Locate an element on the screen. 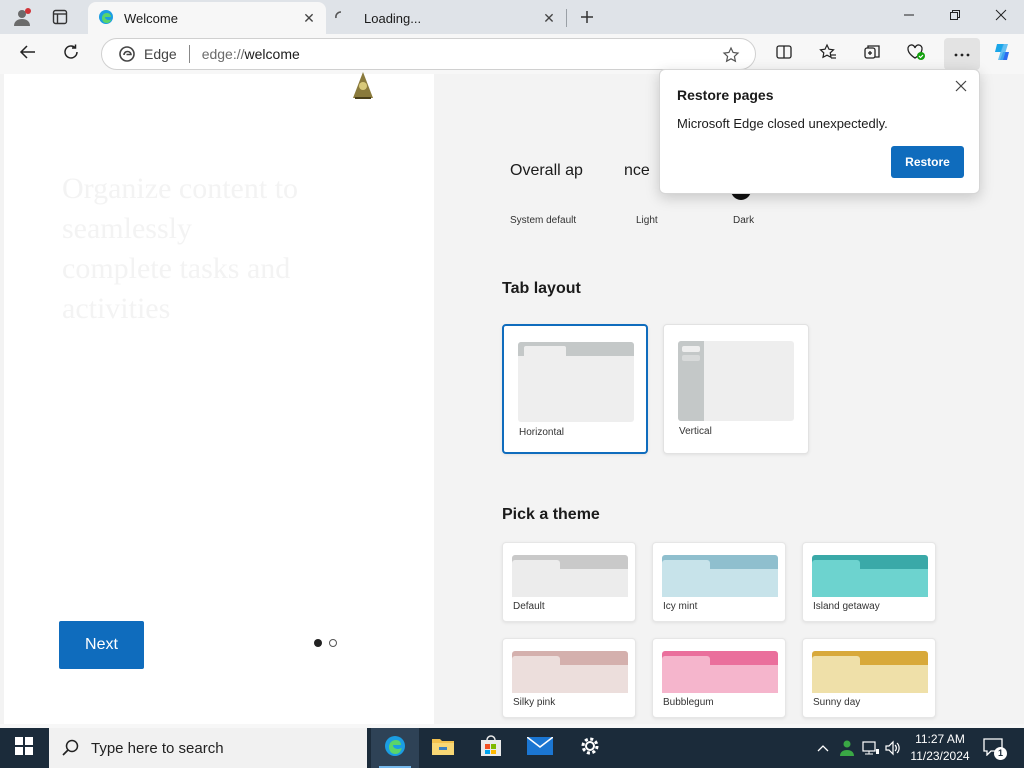 The height and width of the screenshot is (768, 1024). collections-button is located at coordinates (872, 54).